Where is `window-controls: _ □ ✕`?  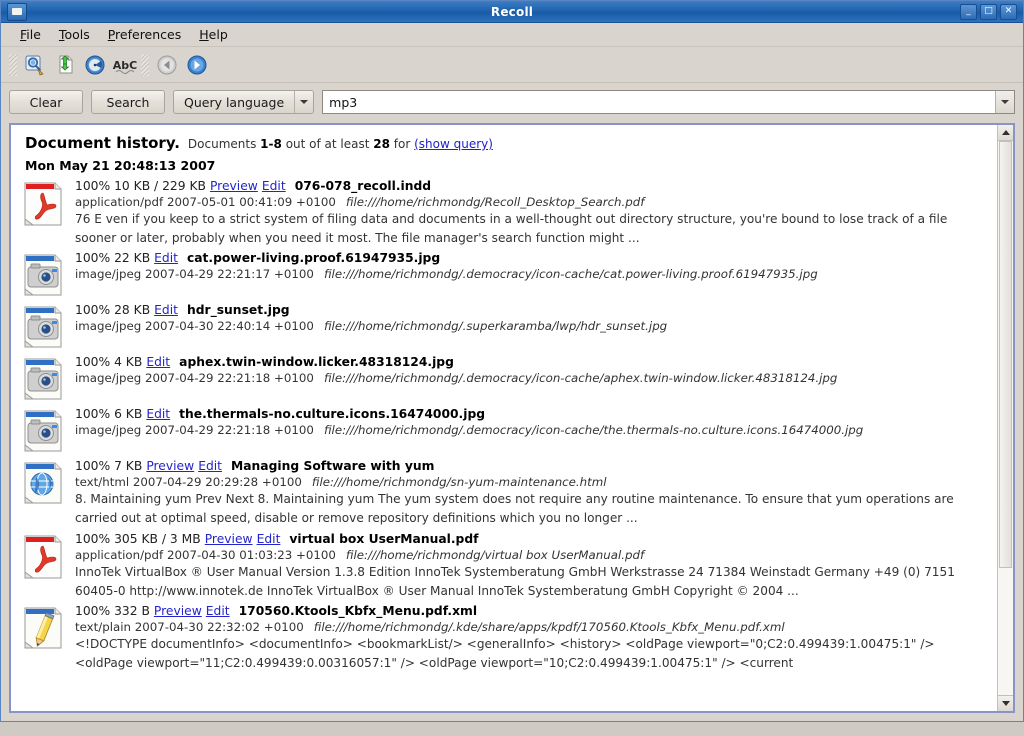
window-controls: _ □ ✕ is located at coordinates (990, 11).